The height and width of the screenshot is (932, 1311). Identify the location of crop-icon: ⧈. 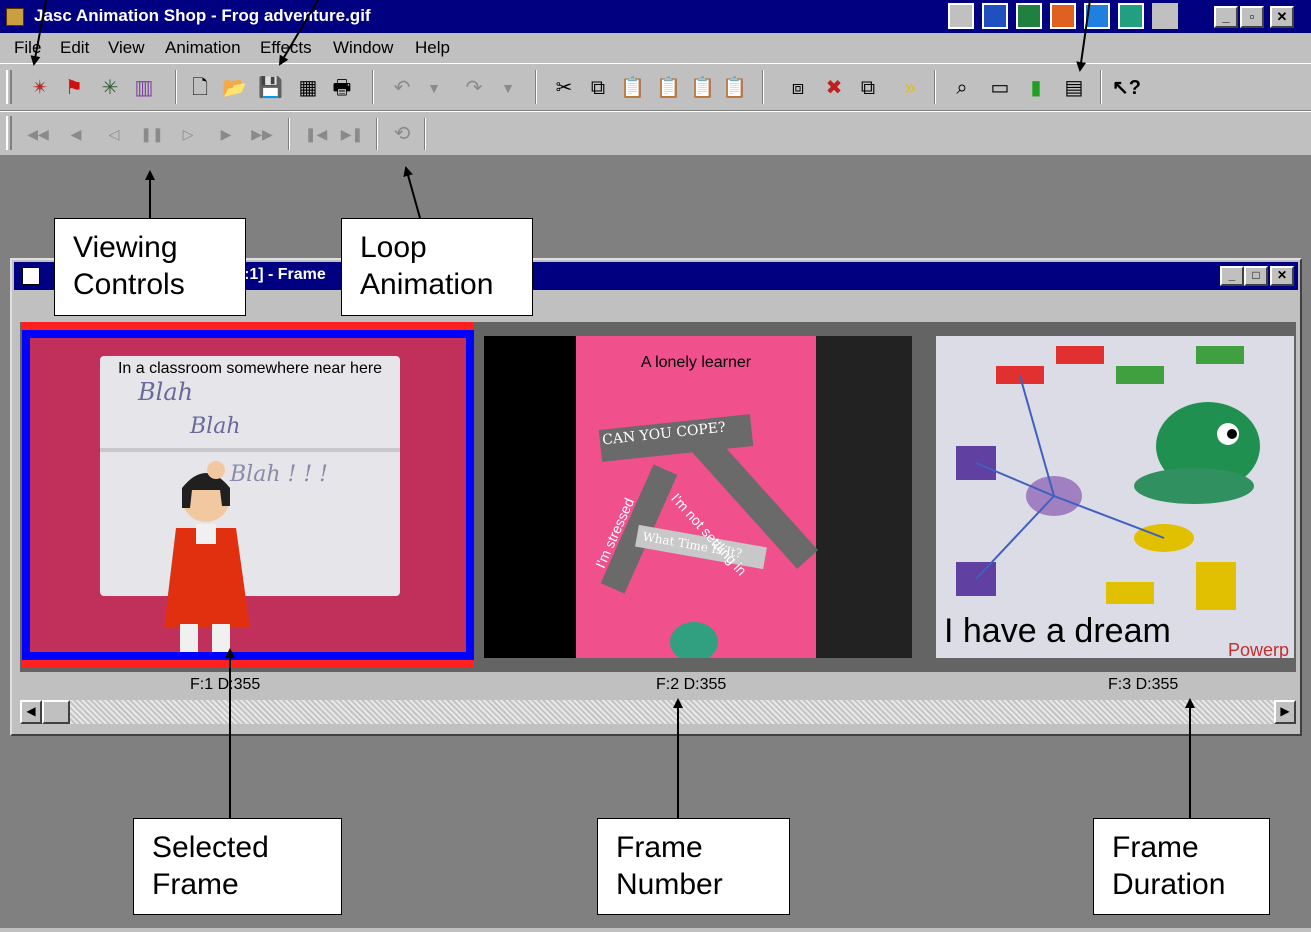
(798, 88).